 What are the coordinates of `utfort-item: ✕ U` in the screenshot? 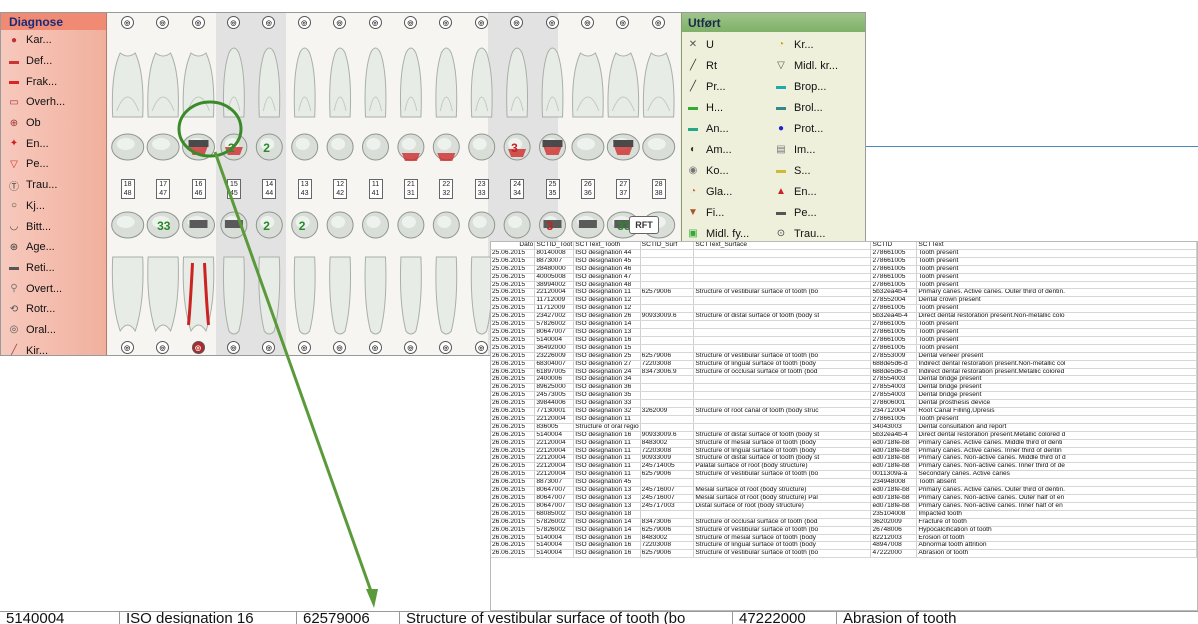 It's located at (726, 44).